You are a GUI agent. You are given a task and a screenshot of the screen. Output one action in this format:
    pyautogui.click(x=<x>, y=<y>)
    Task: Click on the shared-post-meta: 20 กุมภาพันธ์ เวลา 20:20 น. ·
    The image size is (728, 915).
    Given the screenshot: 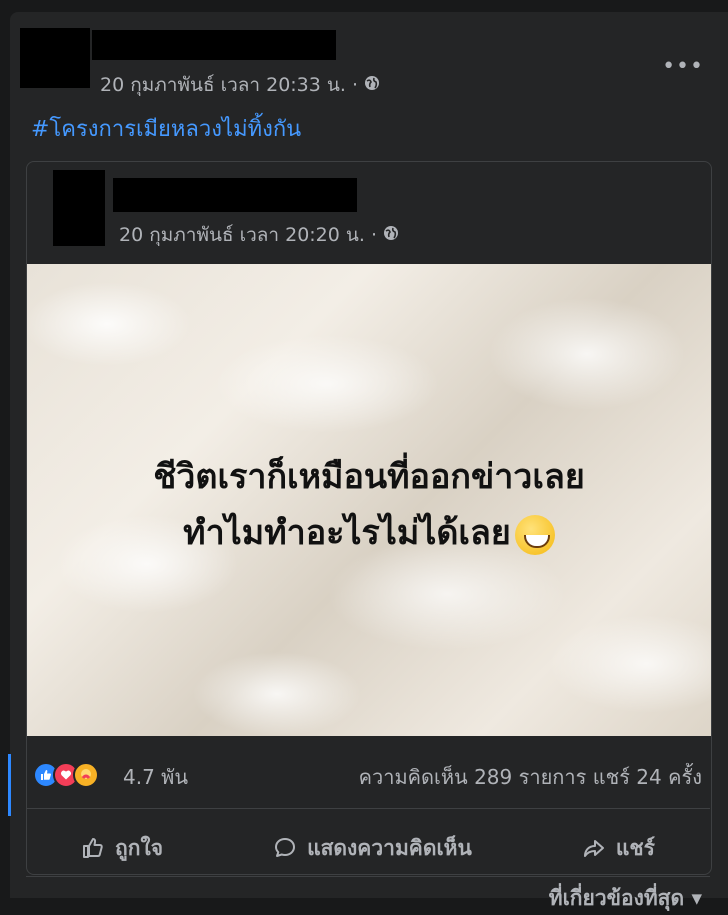 What is the action you would take?
    pyautogui.click(x=259, y=235)
    